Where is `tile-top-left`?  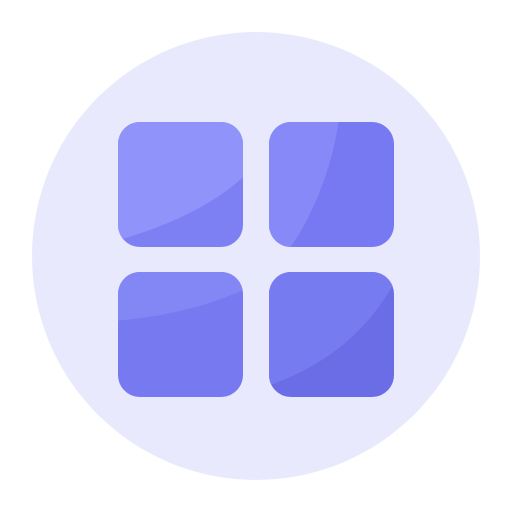 tile-top-left is located at coordinates (180, 184).